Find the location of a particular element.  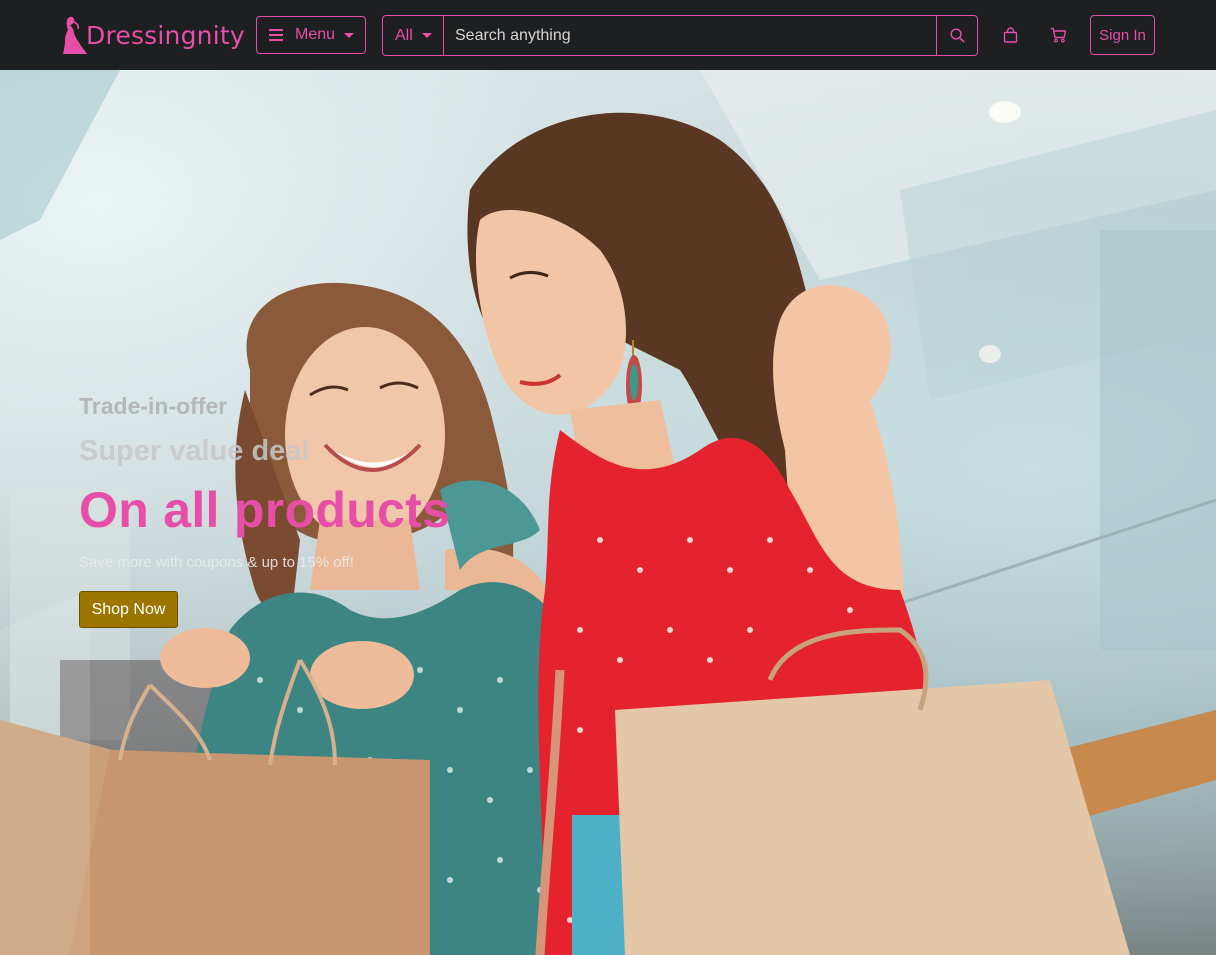

category-selected-label: All is located at coordinates (404, 35).